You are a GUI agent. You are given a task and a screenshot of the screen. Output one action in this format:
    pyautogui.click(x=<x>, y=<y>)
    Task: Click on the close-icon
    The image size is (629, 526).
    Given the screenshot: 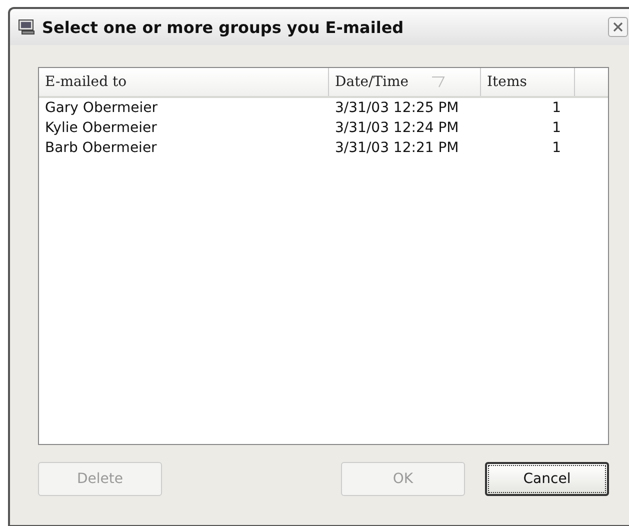 What is the action you would take?
    pyautogui.click(x=618, y=27)
    